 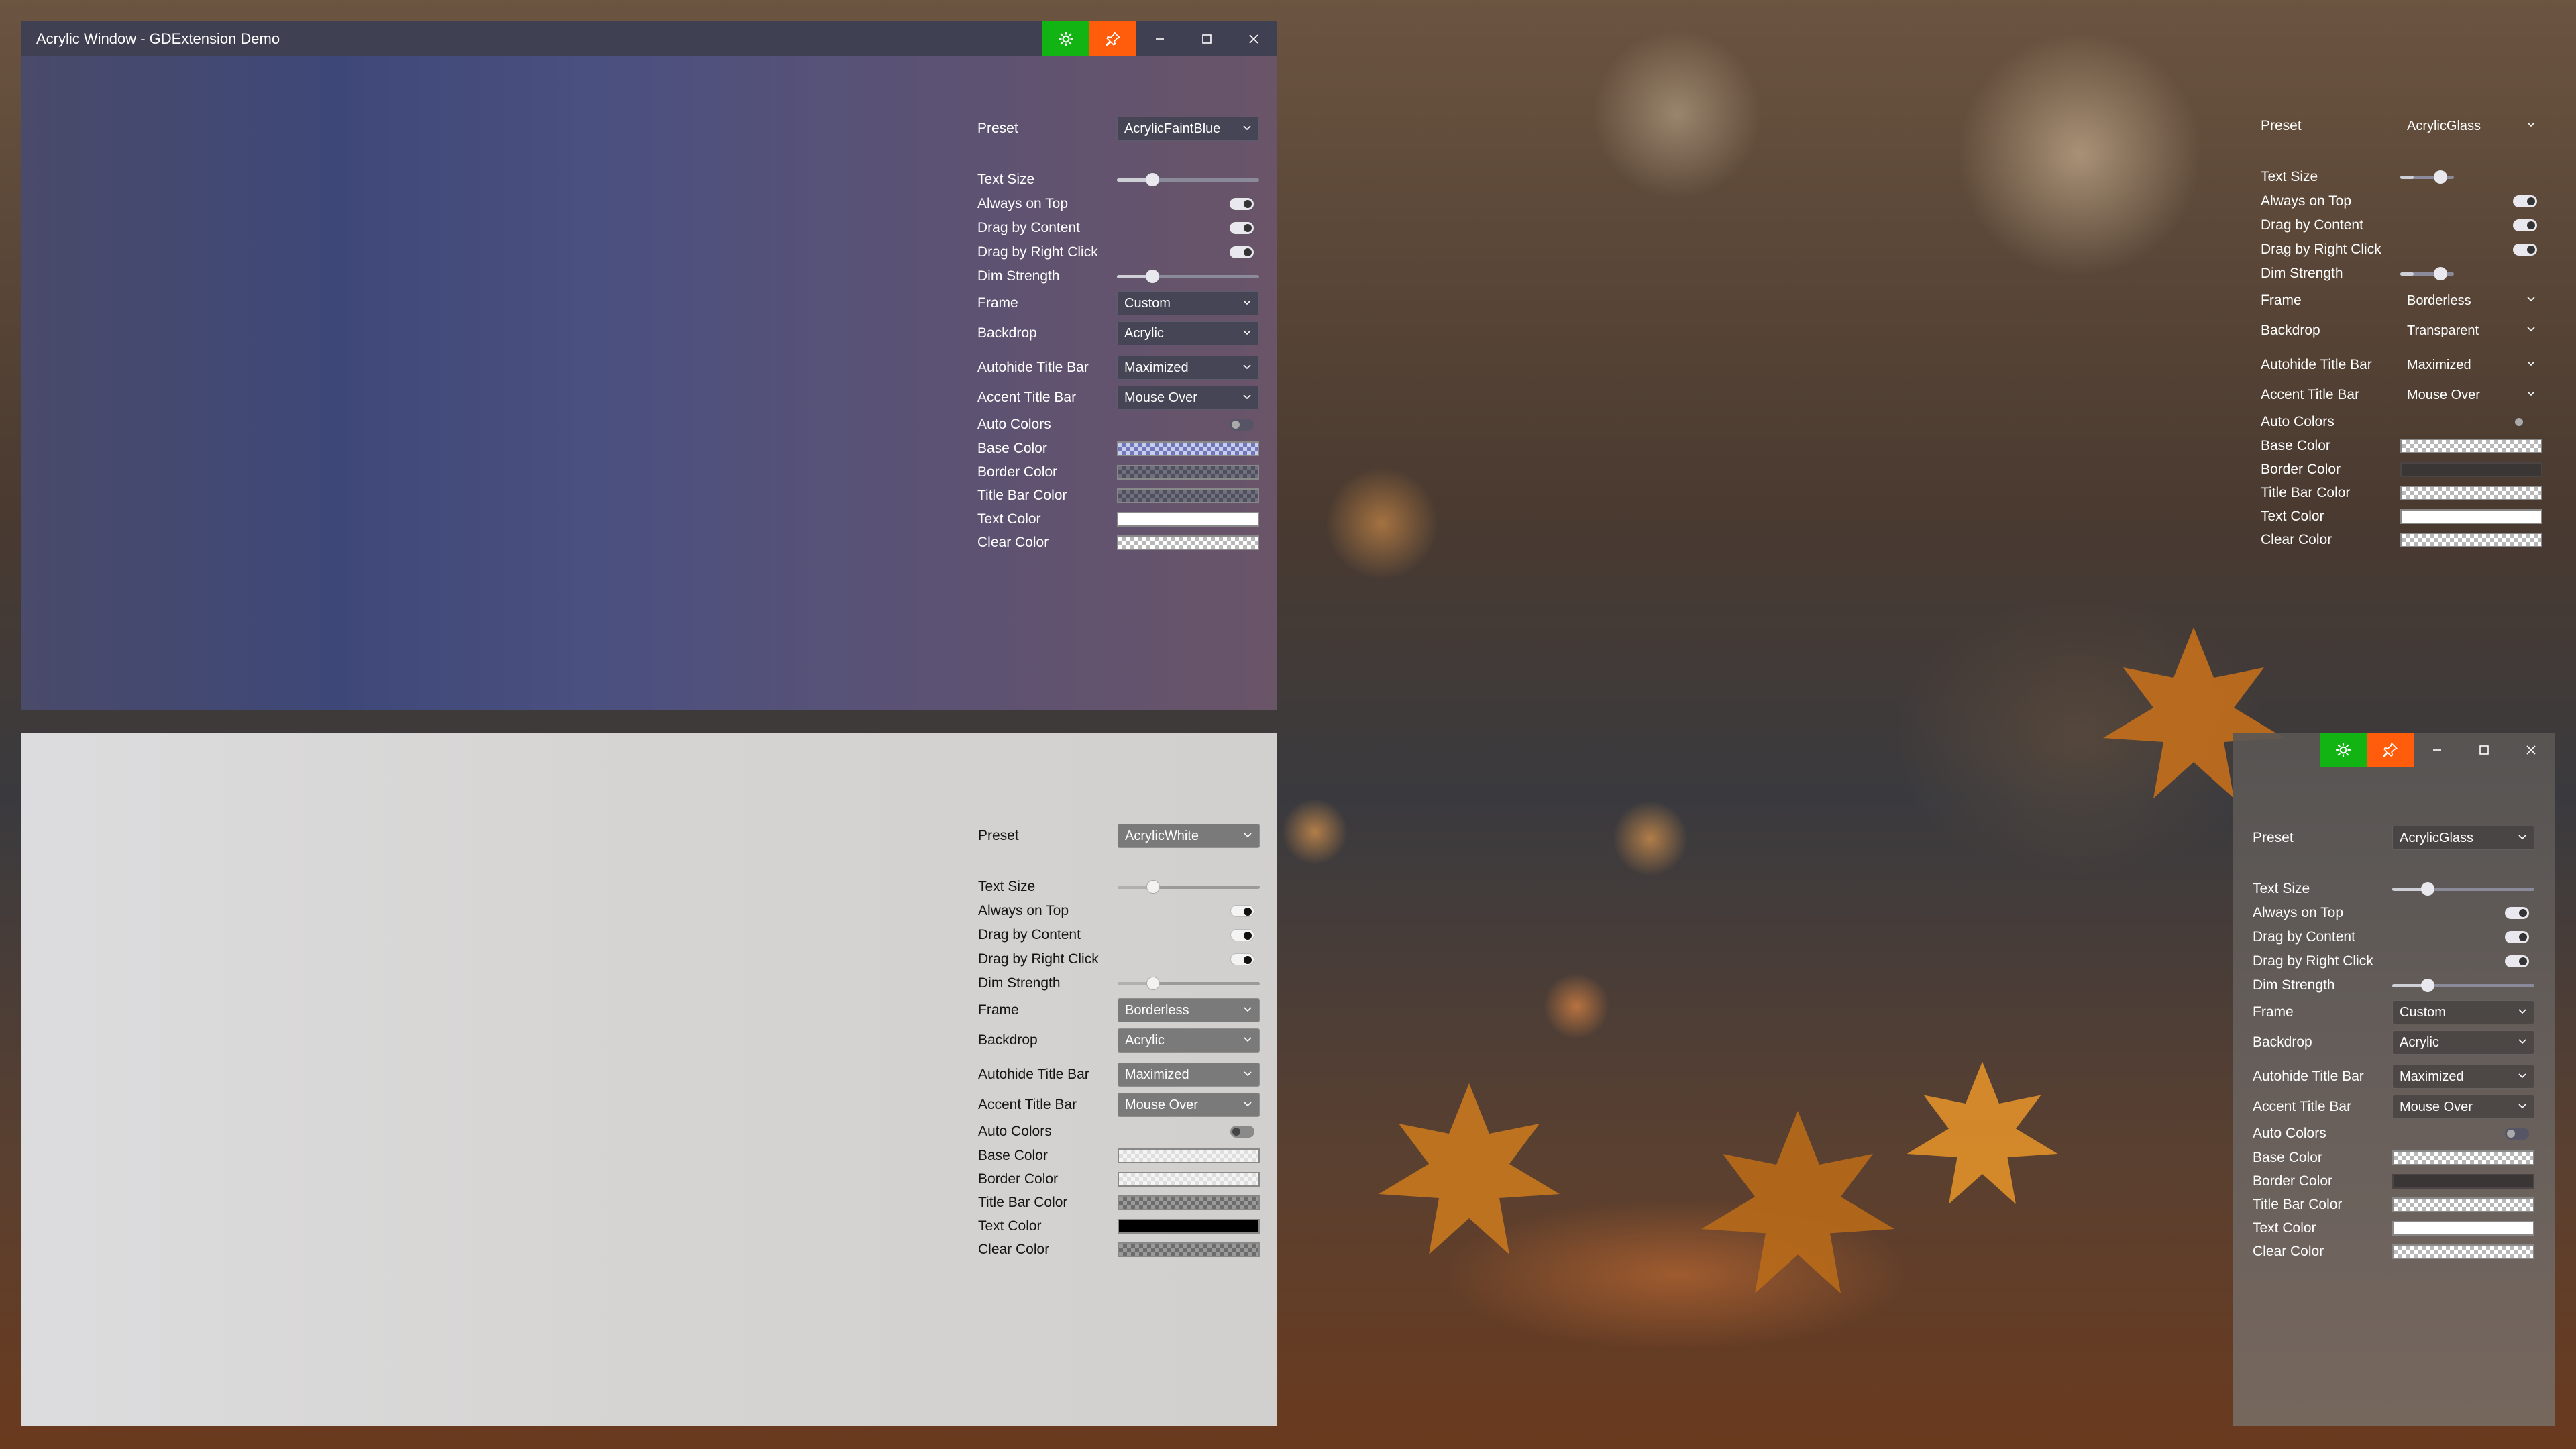 I want to click on backdrop-row: Backdrop Transparent, so click(x=2401, y=330).